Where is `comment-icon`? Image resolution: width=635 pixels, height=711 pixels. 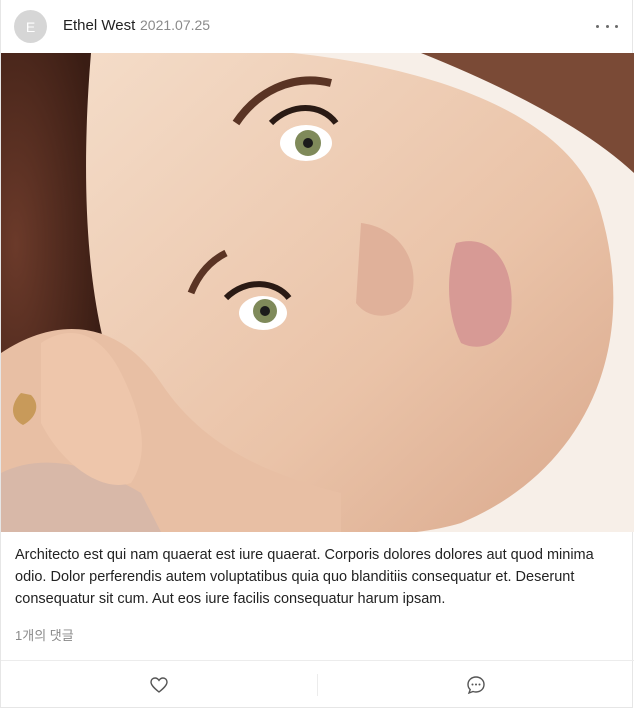
comment-icon is located at coordinates (476, 685).